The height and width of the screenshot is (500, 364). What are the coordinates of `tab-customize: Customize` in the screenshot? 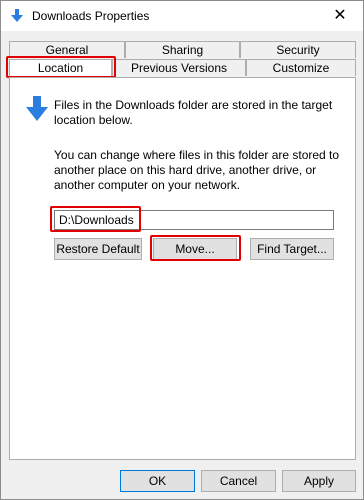 It's located at (301, 67).